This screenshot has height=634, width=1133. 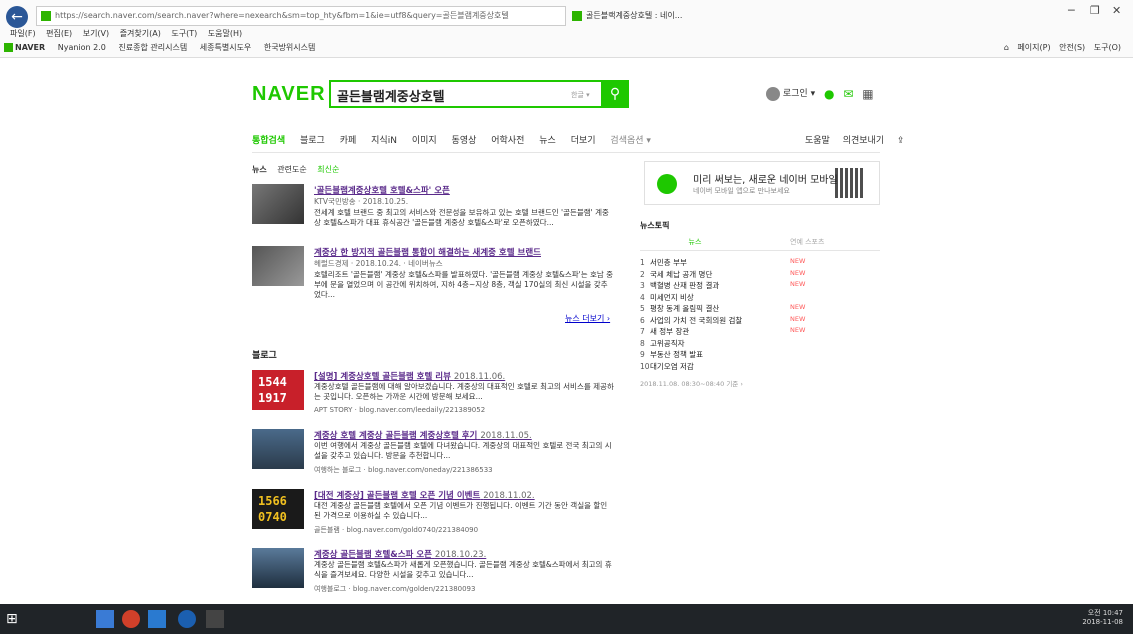 I want to click on rank-item: 9 부동산 정책 발표, so click(x=760, y=355).